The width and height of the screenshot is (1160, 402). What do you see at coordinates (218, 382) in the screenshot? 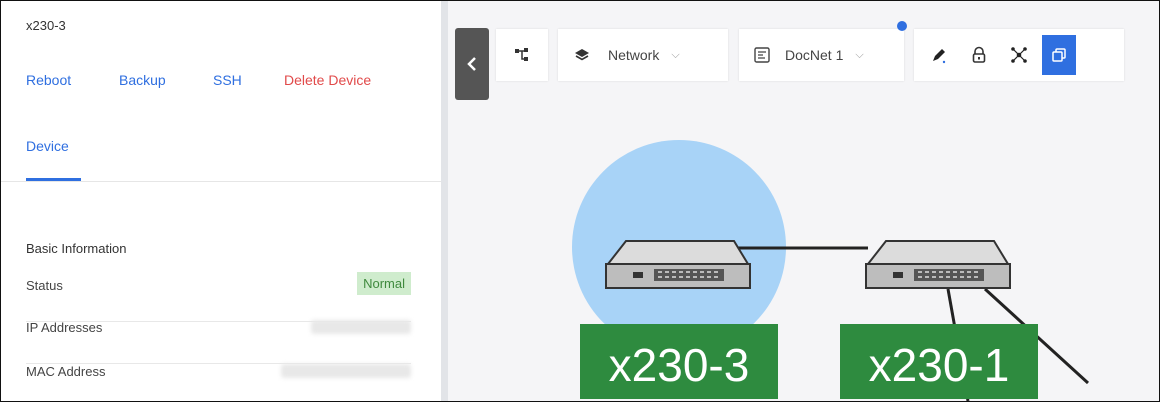
I see `mac-row: MAC Address` at bounding box center [218, 382].